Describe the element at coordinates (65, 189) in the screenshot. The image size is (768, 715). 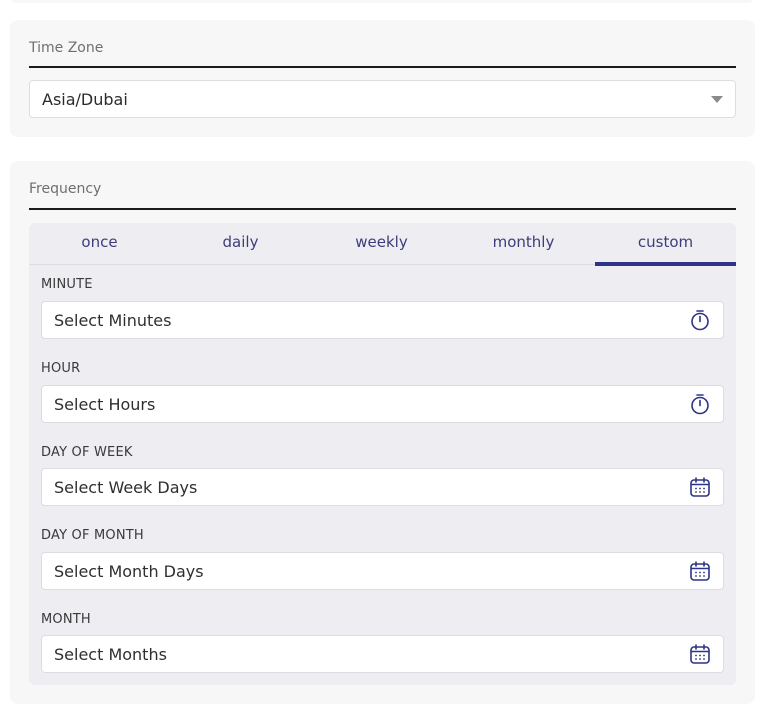
I see `frequency-label: Frequency` at that location.